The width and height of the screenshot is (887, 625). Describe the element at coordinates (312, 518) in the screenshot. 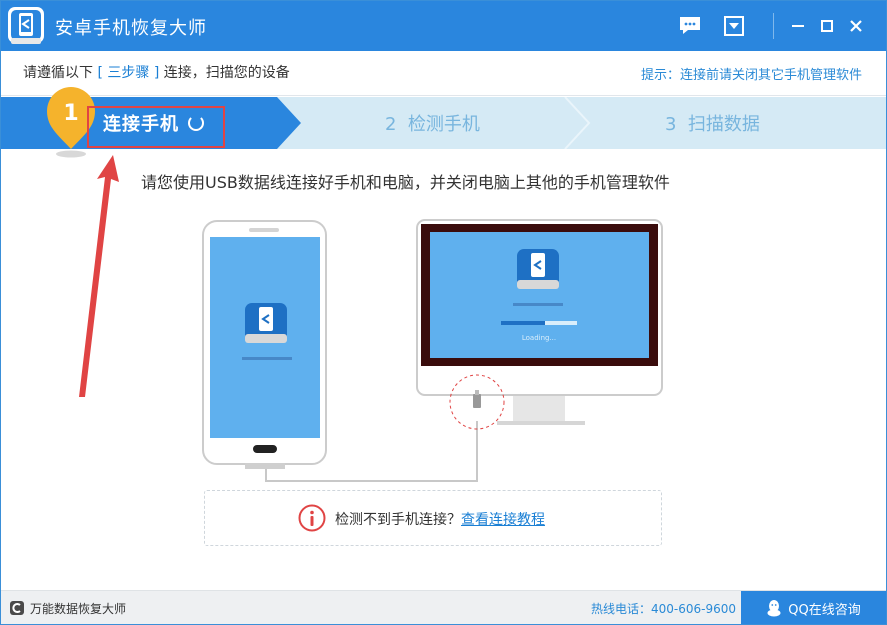

I see `warning-icon` at that location.